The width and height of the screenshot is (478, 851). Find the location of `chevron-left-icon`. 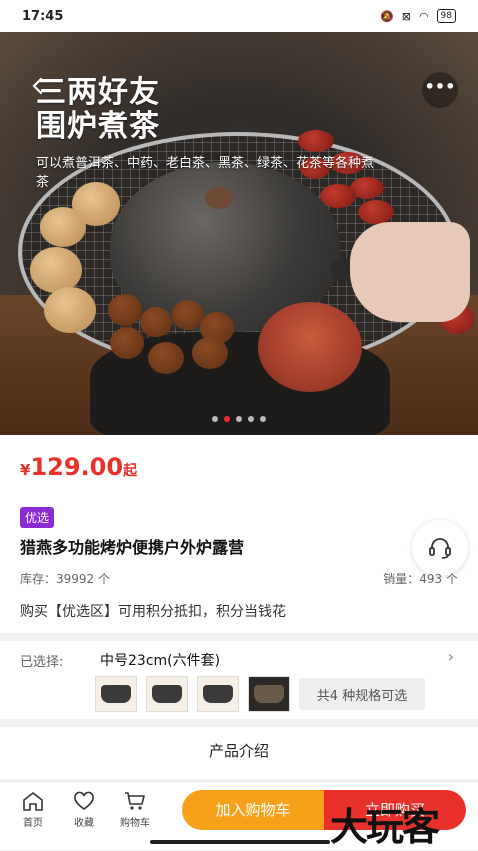

chevron-left-icon is located at coordinates (37, 86).